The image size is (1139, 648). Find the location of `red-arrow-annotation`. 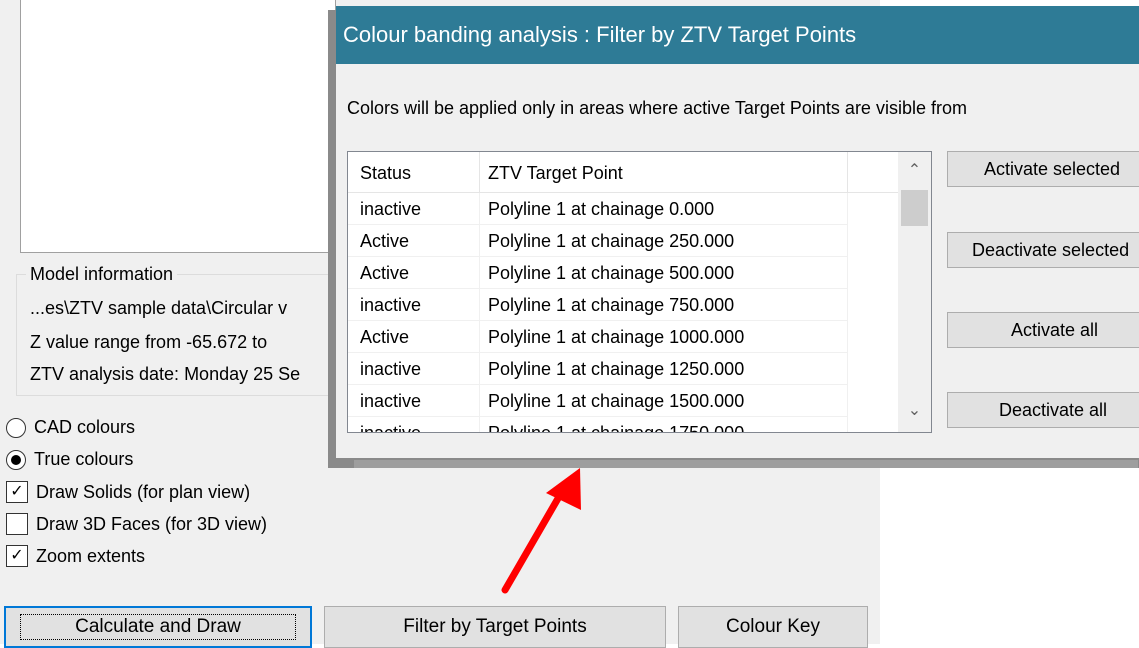

red-arrow-annotation is located at coordinates (541, 531).